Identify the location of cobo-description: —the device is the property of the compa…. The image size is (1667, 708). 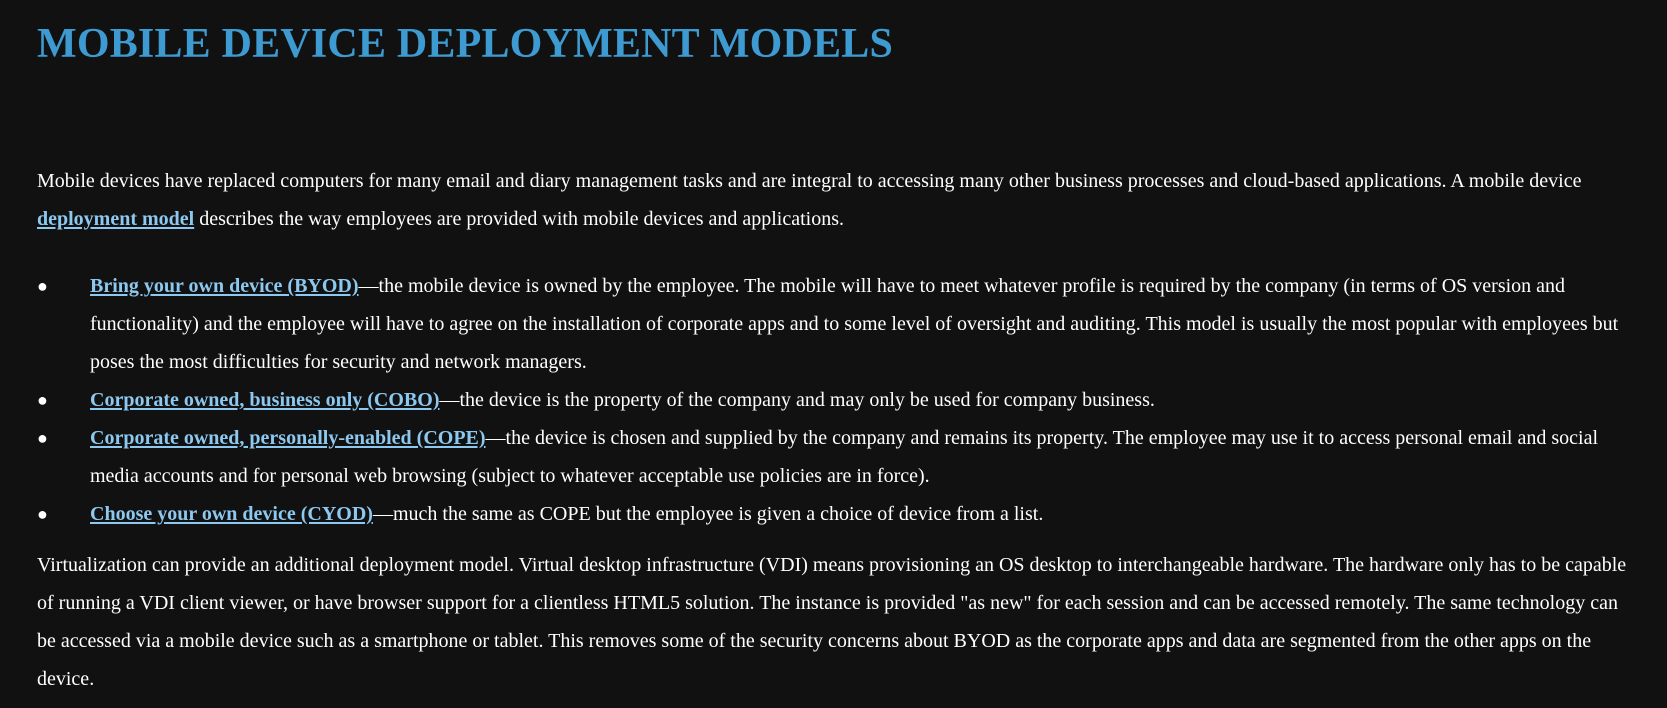
(797, 400).